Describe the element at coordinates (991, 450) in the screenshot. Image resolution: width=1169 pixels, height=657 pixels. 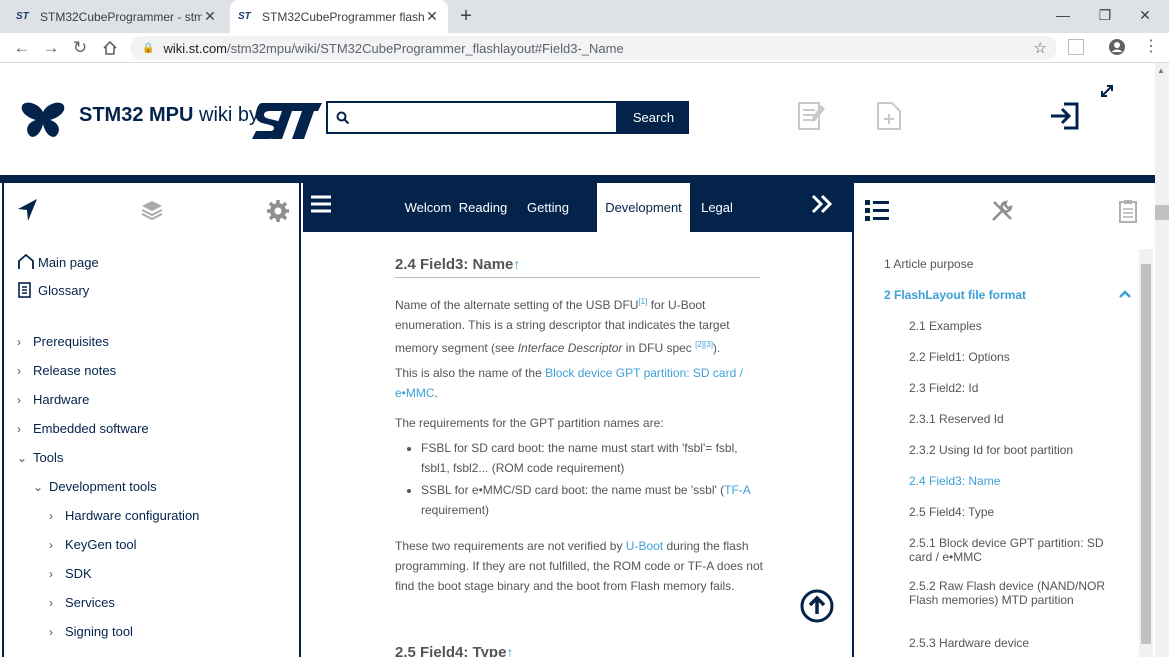
I see `toc-item: 2.3.2 Using Id for boot partition` at that location.